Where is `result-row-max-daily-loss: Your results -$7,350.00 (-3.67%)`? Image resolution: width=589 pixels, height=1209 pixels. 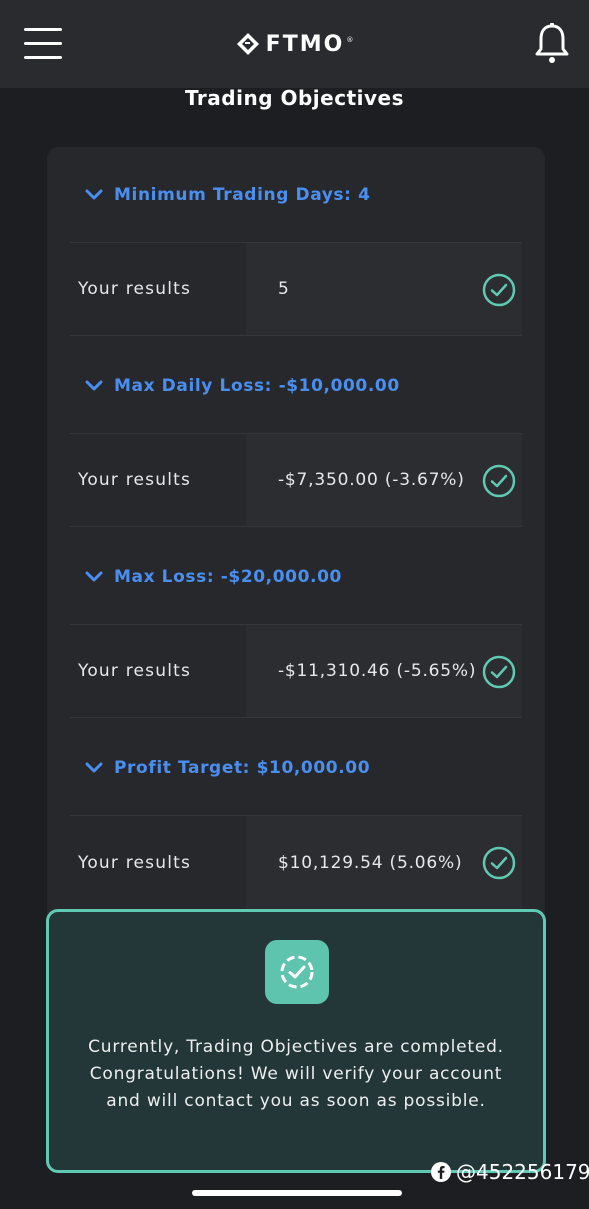
result-row-max-daily-loss: Your results -$7,350.00 (-3.67%) is located at coordinates (296, 480).